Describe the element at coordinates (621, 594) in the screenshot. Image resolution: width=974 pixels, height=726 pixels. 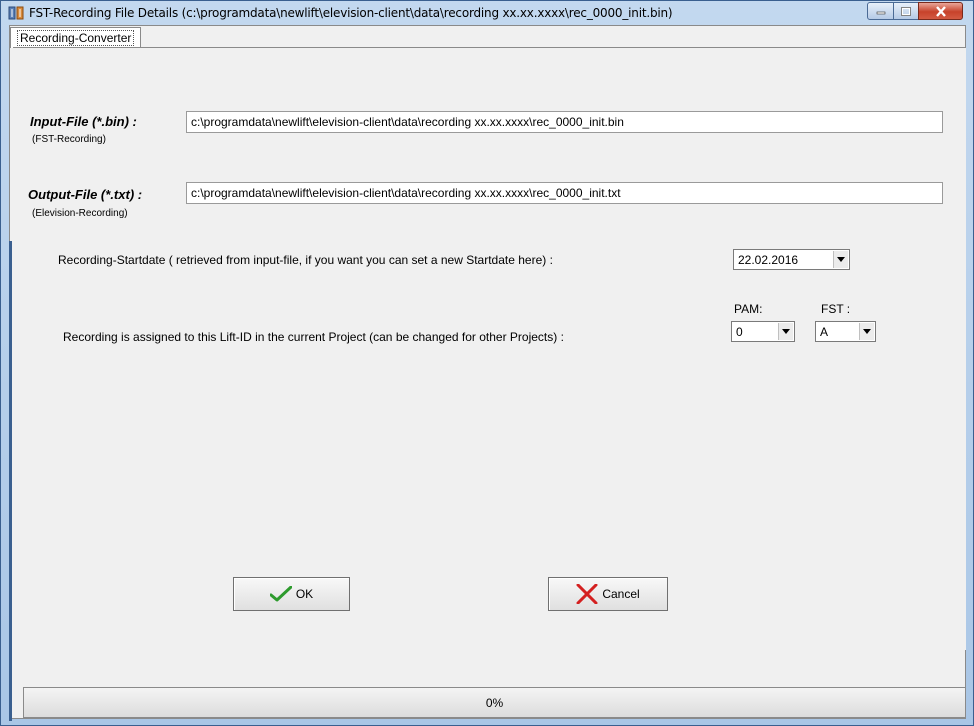
I see `cancel-label: Cancel` at that location.